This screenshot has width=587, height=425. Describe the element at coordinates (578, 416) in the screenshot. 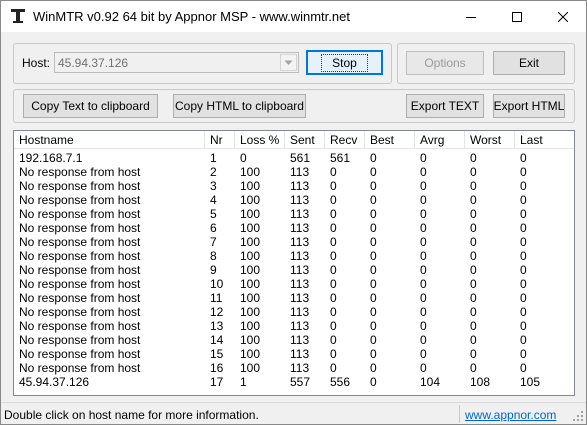

I see `resize-grip-icon` at that location.